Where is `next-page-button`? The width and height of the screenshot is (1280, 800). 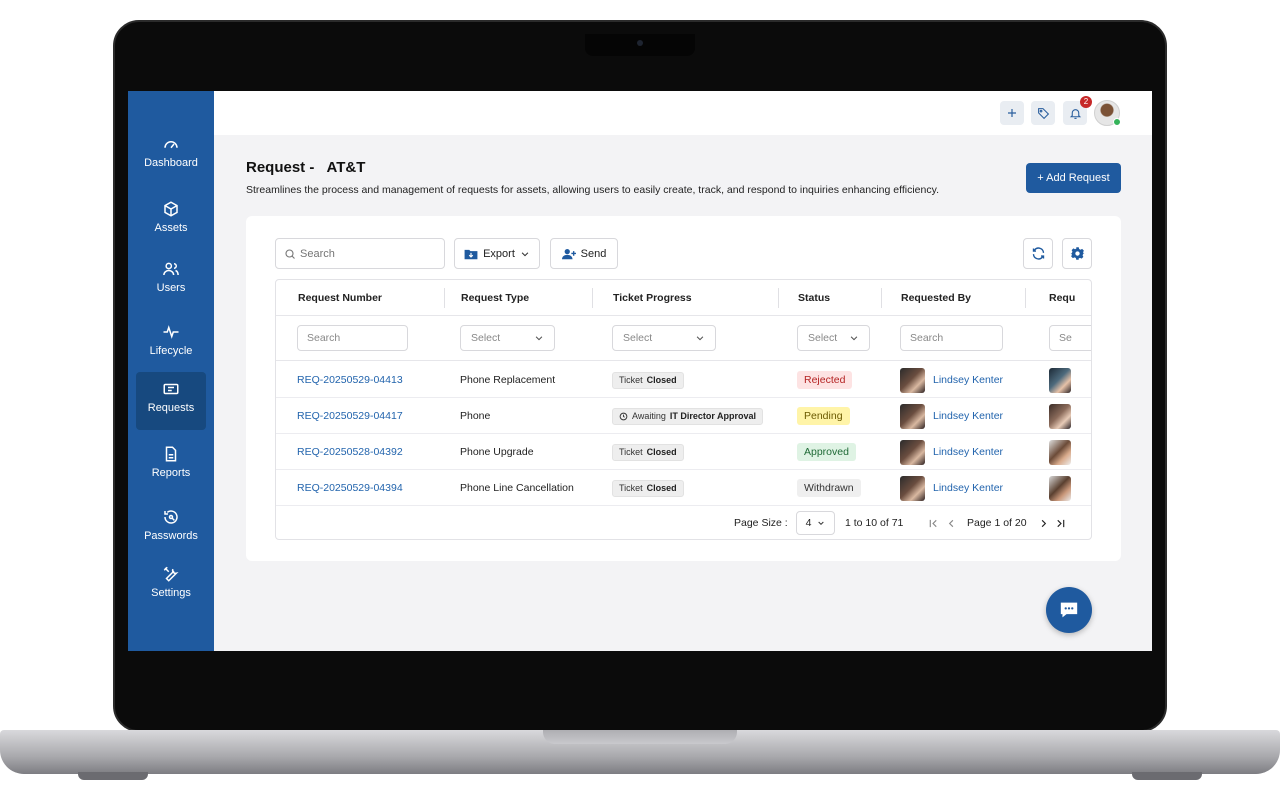 next-page-button is located at coordinates (1043, 523).